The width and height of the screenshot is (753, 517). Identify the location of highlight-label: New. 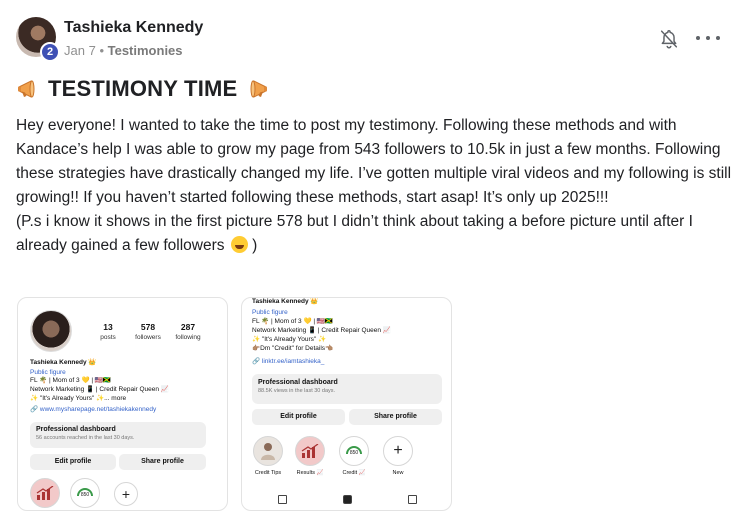
(398, 473).